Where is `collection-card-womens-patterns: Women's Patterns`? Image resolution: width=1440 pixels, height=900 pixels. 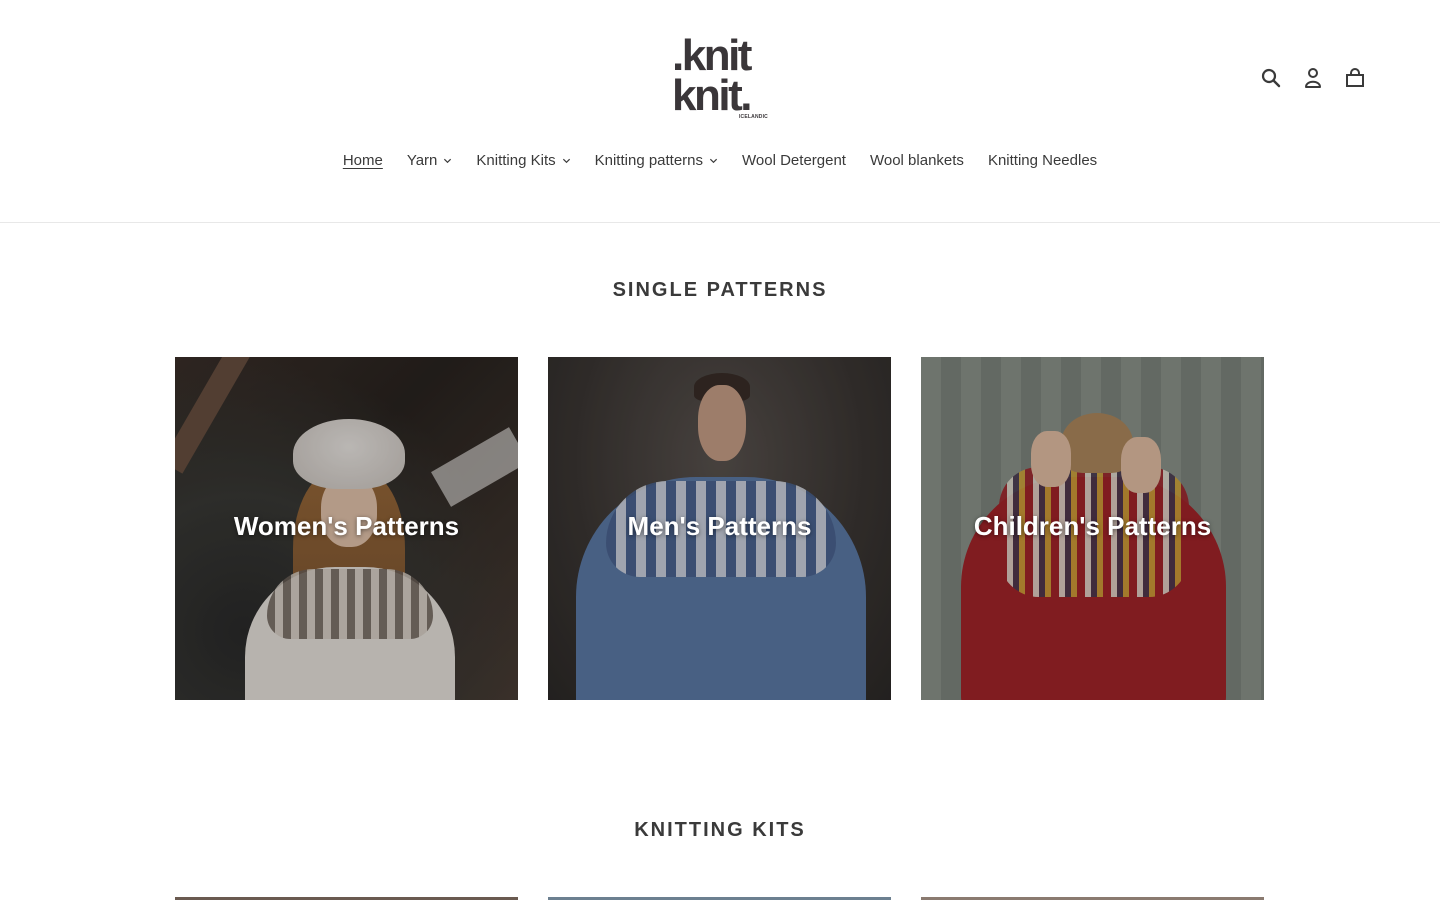 collection-card-womens-patterns: Women's Patterns is located at coordinates (346, 528).